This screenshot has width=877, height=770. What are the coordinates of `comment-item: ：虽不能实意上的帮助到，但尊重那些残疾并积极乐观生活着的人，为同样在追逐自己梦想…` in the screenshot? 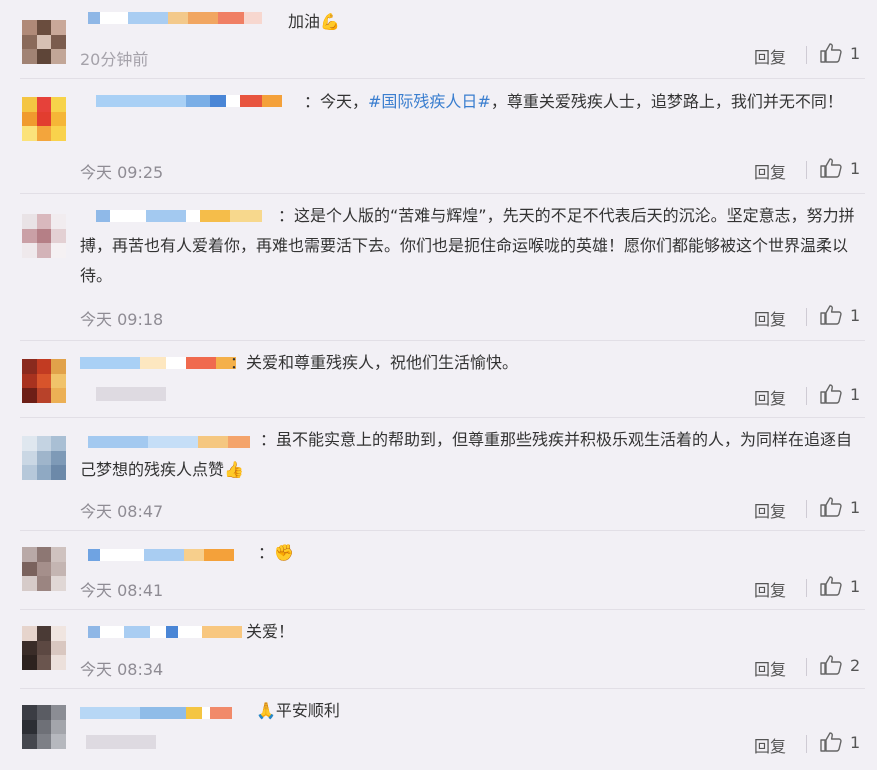 It's located at (438, 474).